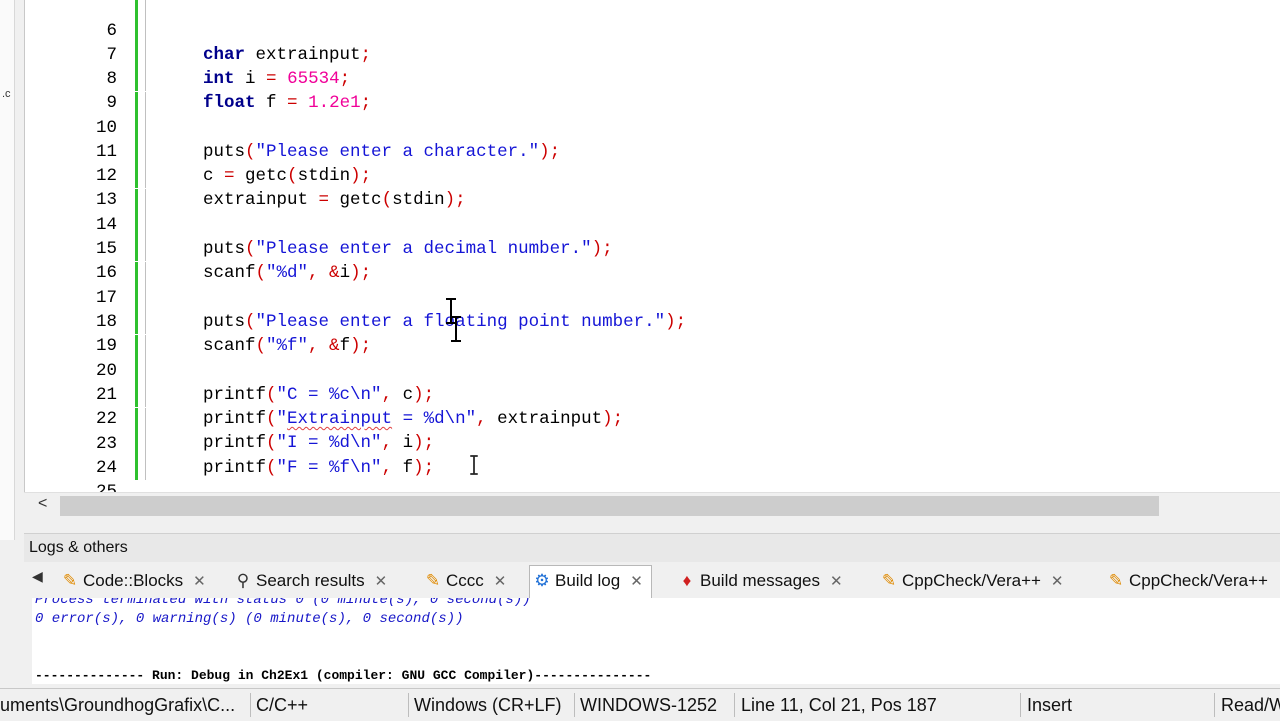 The image size is (1280, 721). I want to click on tab-cccc: ✎ Cccc ✕, so click(464, 581).